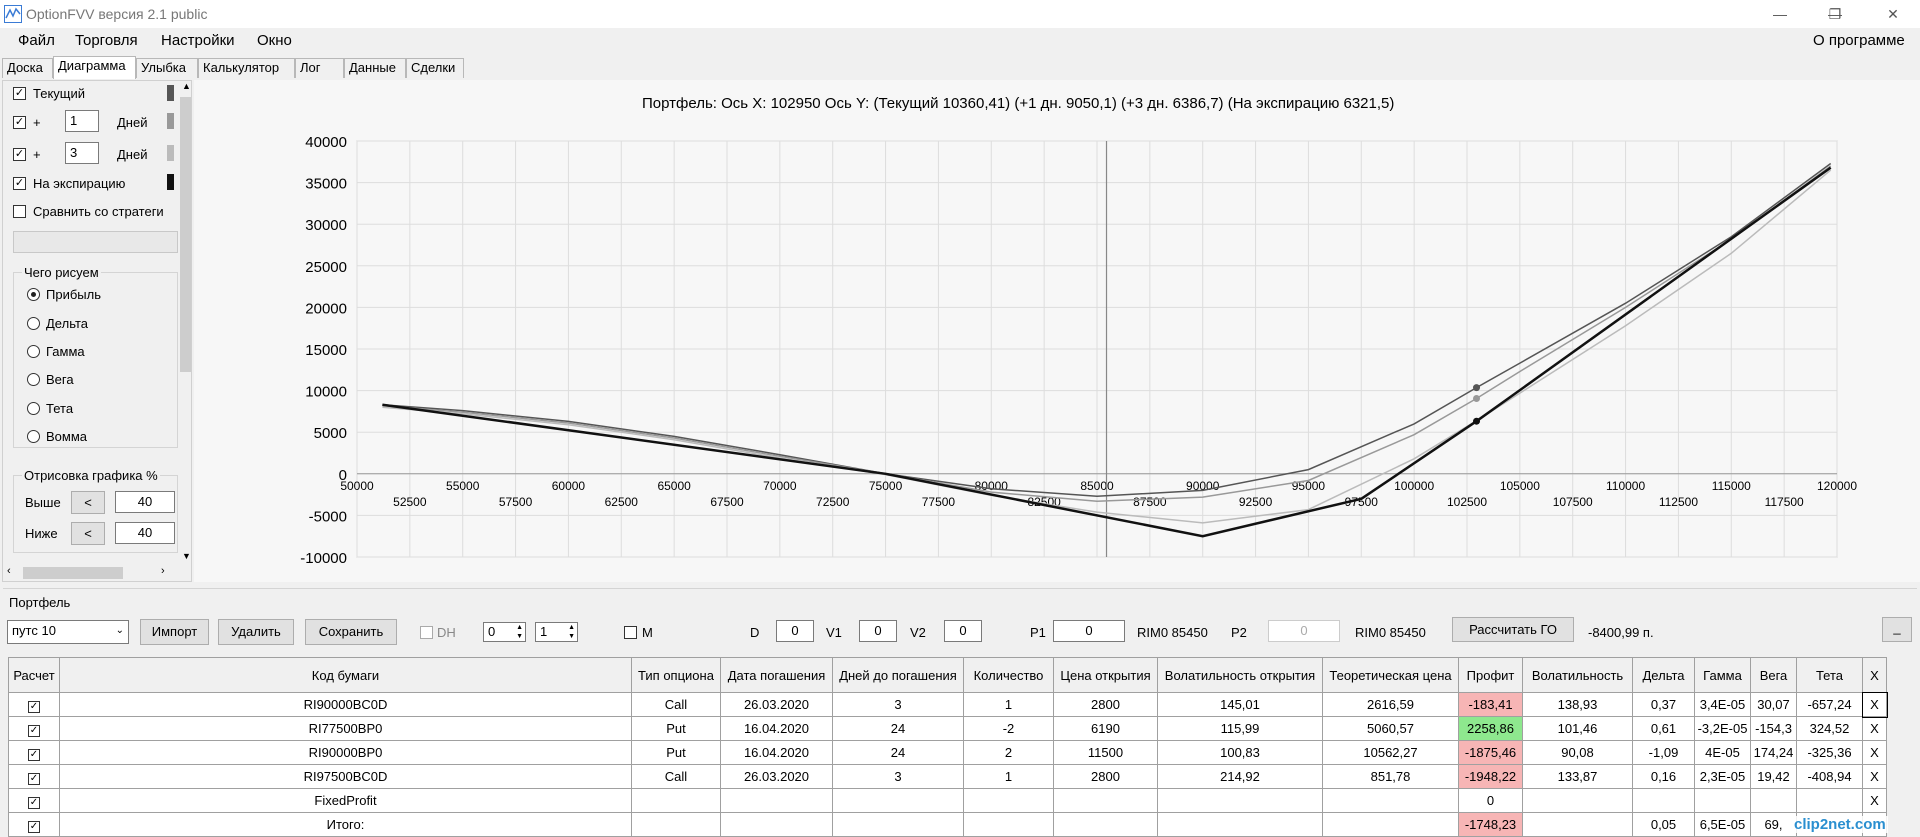 The image size is (1920, 837). I want to click on col-days: Дней до погашения, so click(898, 675).